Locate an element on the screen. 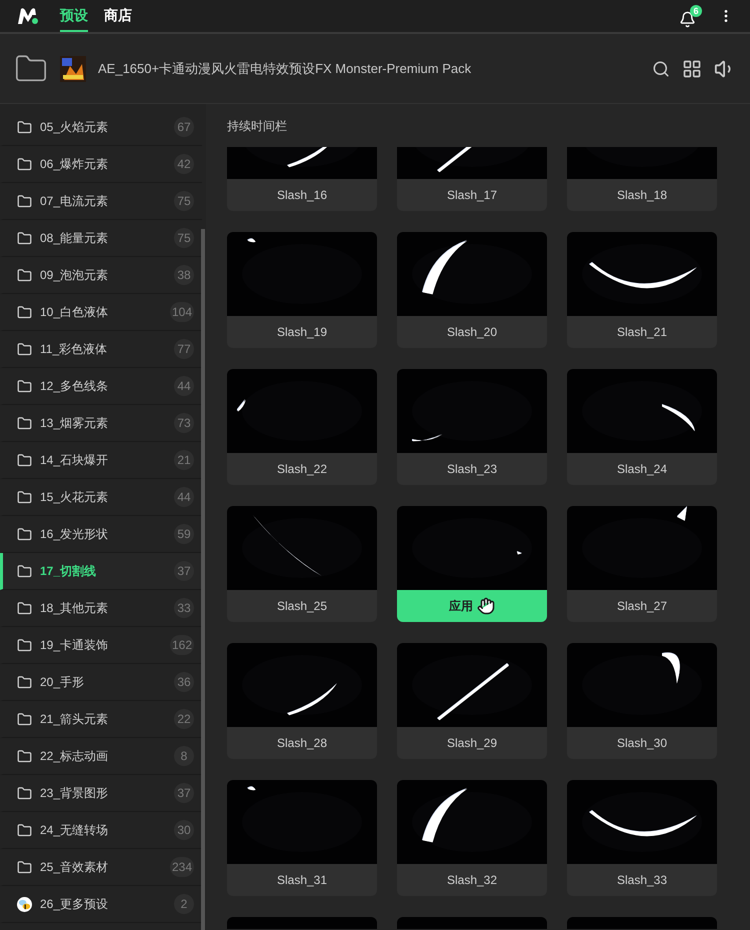 Image resolution: width=750 pixels, height=930 pixels. count-badge: 2 is located at coordinates (184, 904).